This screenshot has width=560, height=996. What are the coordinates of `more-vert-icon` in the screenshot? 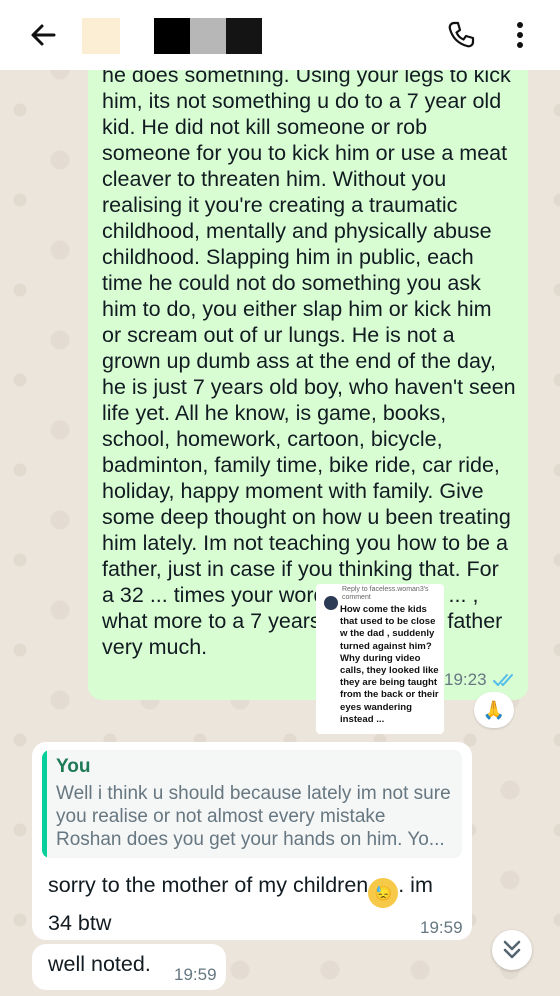 It's located at (520, 35).